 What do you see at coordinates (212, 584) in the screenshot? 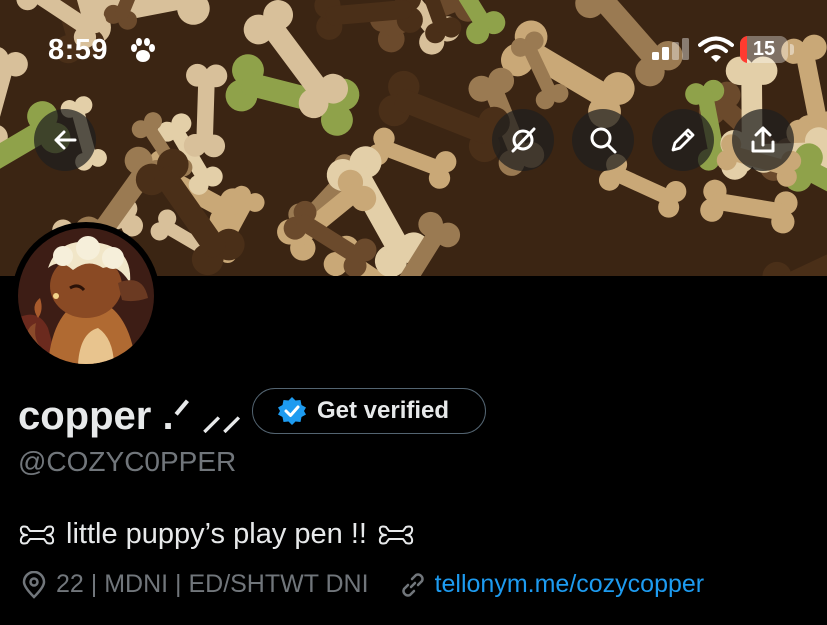
I see `location-text: 22 | MDNI | ED/SHTWT DNI` at bounding box center [212, 584].